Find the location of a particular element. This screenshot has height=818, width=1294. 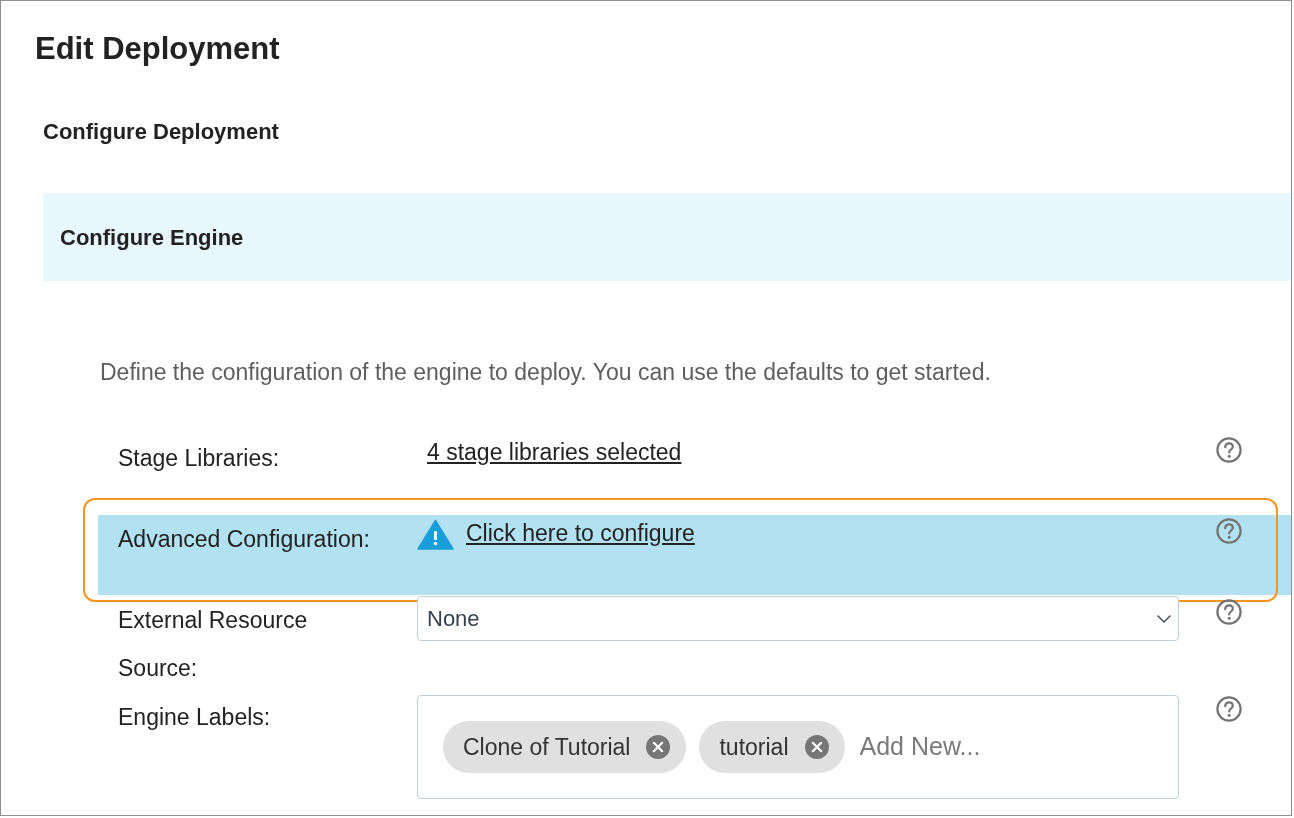

resource-select: None is located at coordinates (798, 618).